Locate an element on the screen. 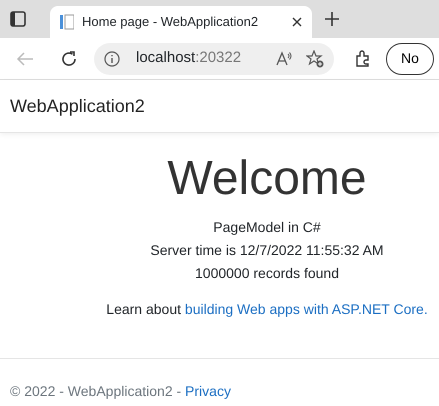 This screenshot has width=439, height=406. new-tab-icon is located at coordinates (332, 19).